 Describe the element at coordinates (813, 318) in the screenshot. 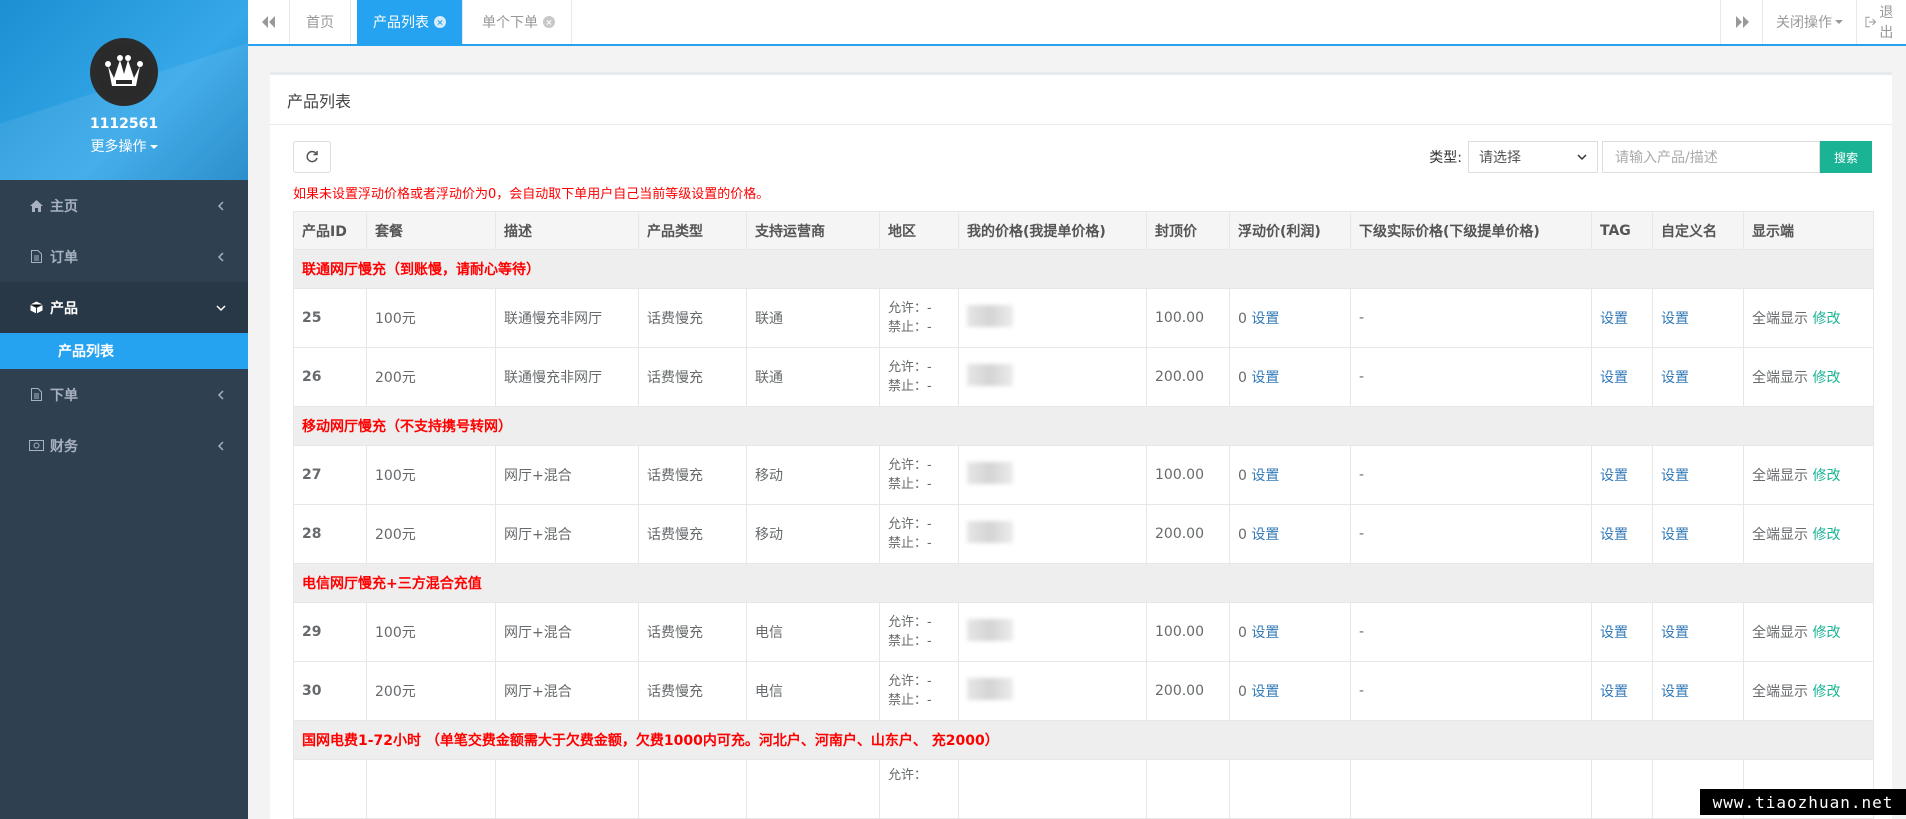

I see `carrier: 联通` at that location.